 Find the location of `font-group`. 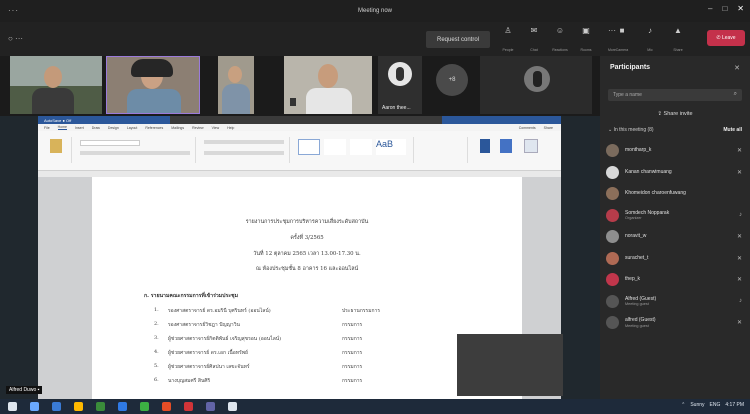

font-group is located at coordinates (136, 150).